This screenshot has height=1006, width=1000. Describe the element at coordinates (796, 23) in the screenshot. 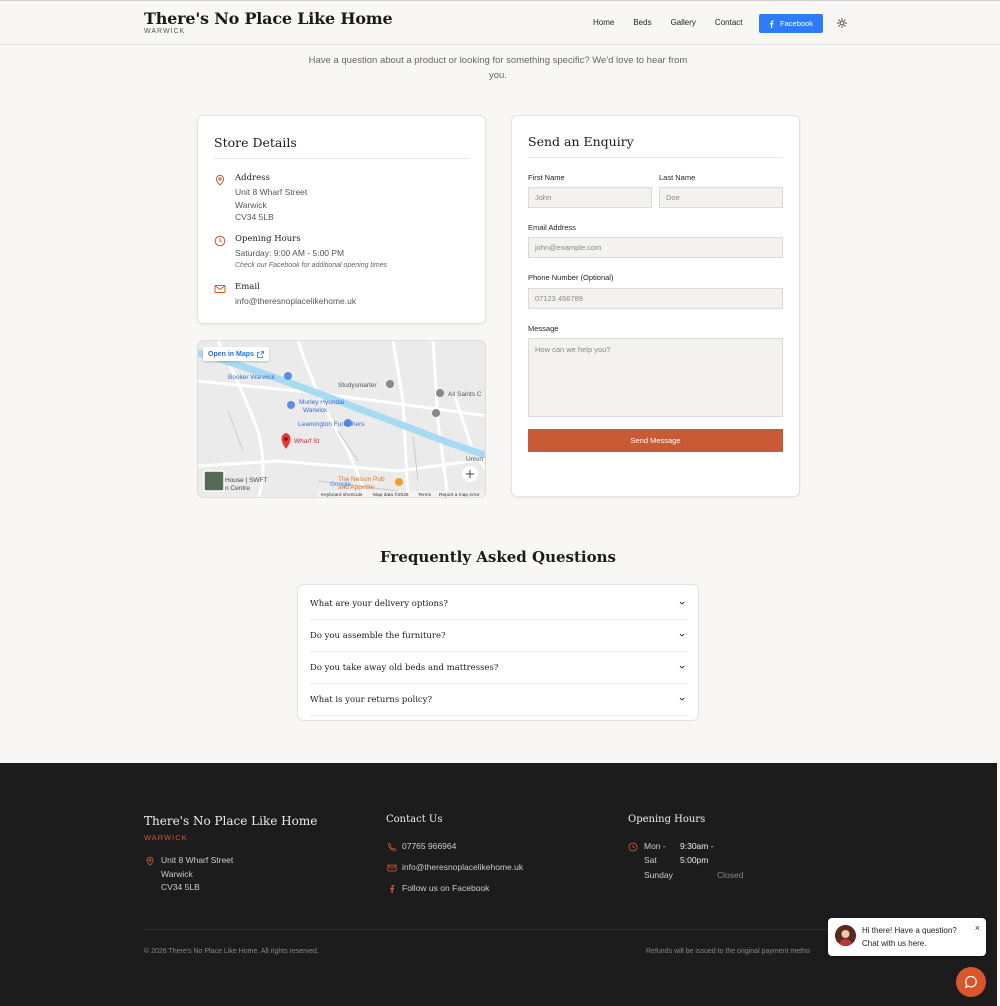

I see `facebook-button-label: Facebook` at that location.